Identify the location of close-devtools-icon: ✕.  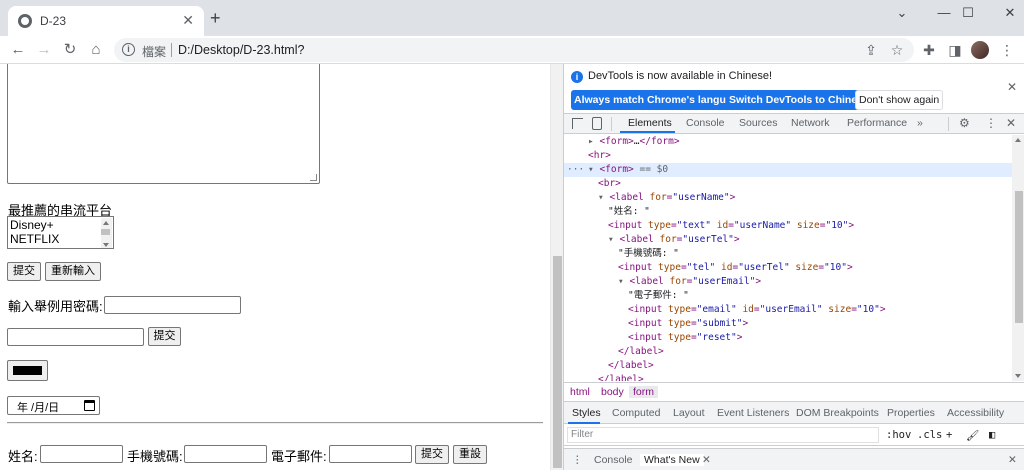
(1011, 123).